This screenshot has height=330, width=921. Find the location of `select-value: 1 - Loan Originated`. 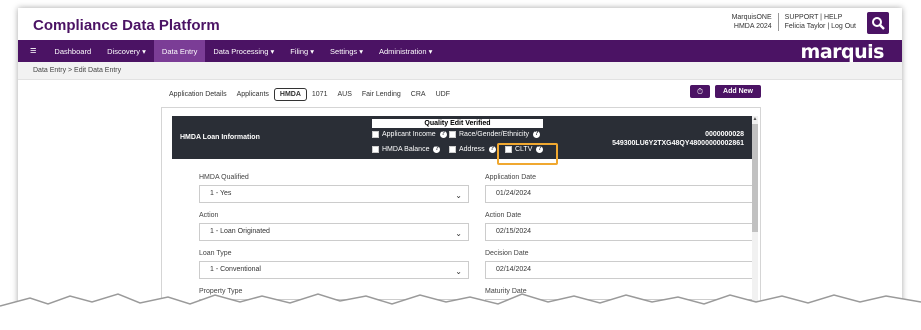

select-value: 1 - Loan Originated is located at coordinates (240, 231).